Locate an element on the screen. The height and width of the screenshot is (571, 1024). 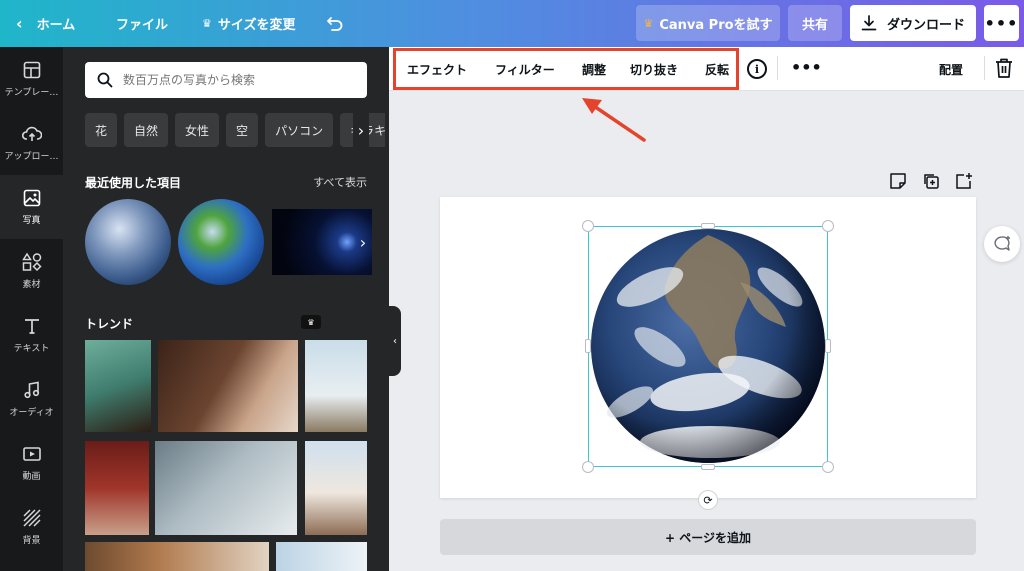
template-icon is located at coordinates (32, 70).